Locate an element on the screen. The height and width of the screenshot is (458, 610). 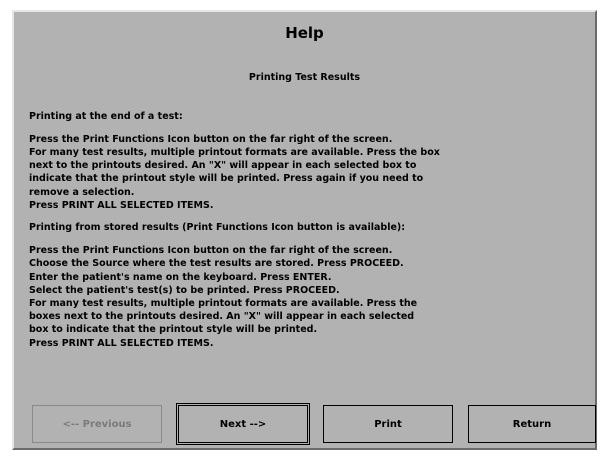
next-button: Next --> is located at coordinates (243, 424).